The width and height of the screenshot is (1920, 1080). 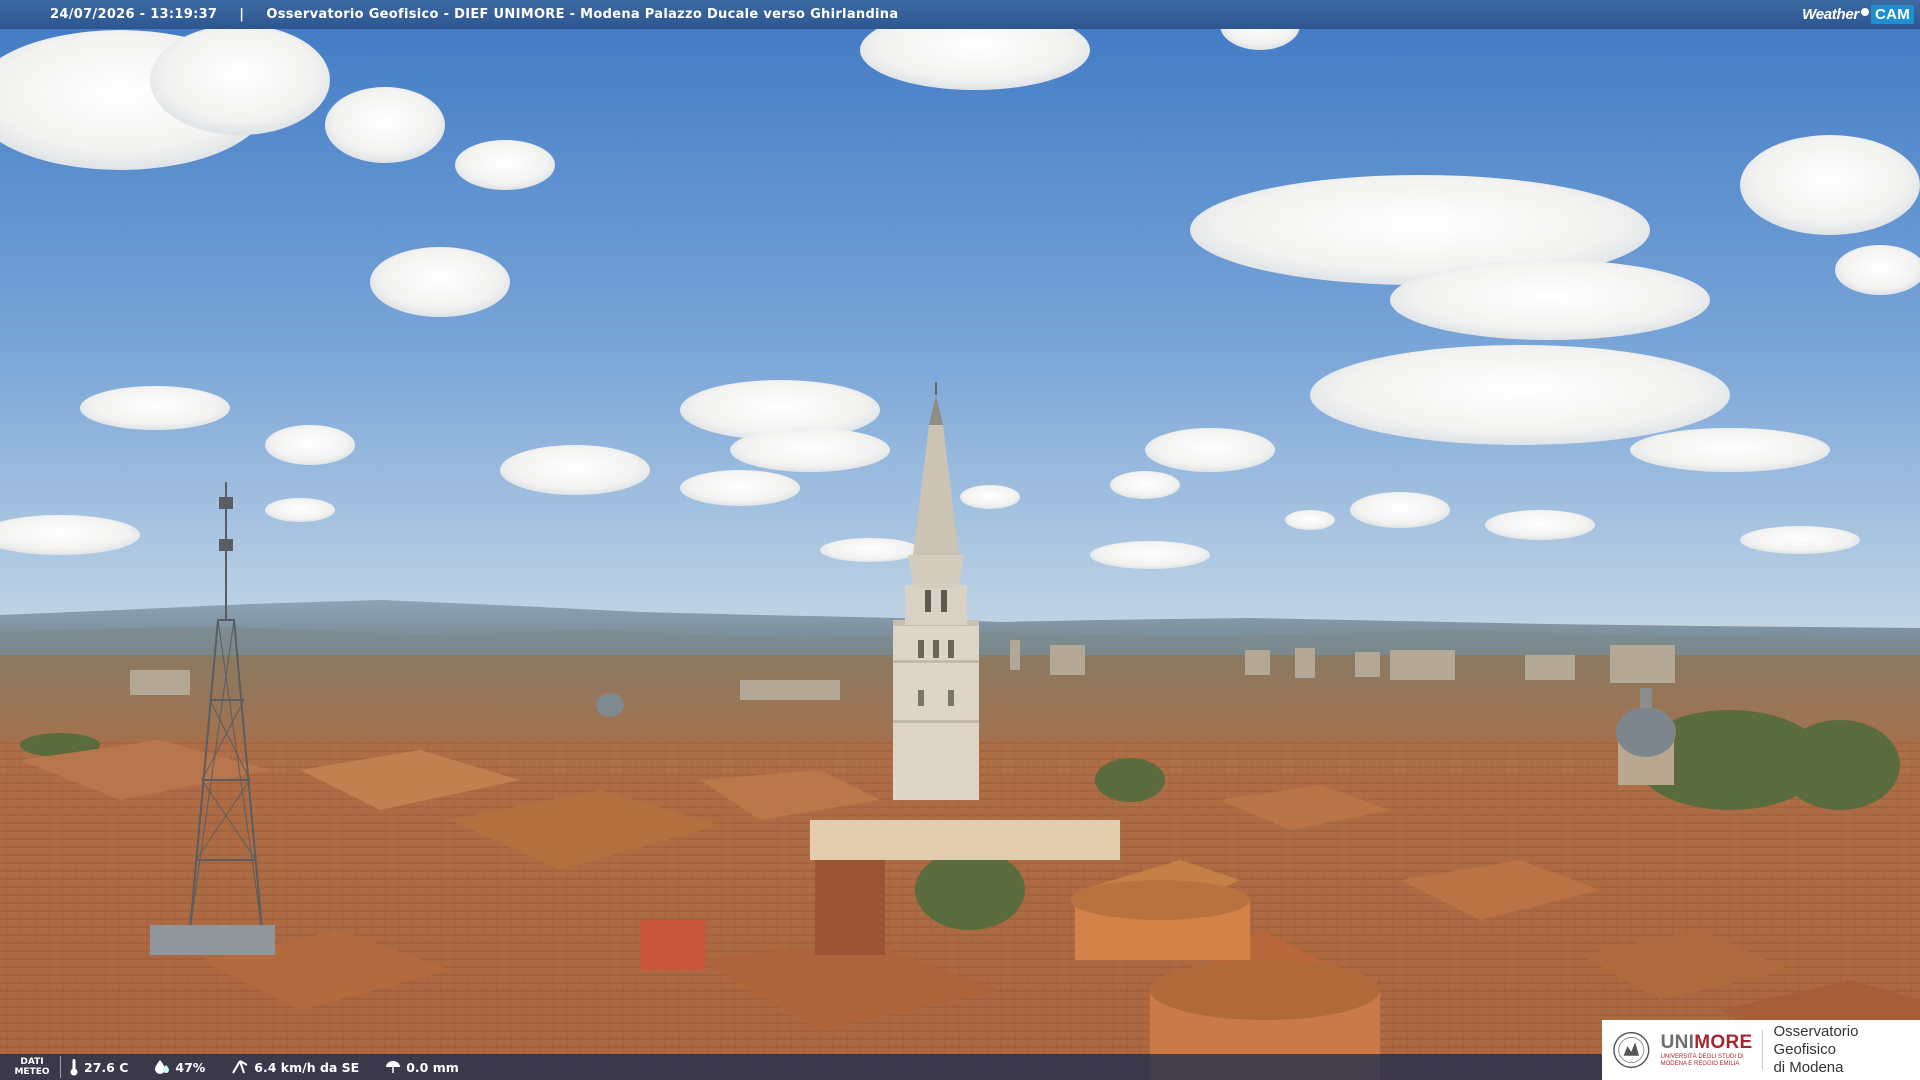 I want to click on brand-weather: Weather, so click(x=1830, y=14).